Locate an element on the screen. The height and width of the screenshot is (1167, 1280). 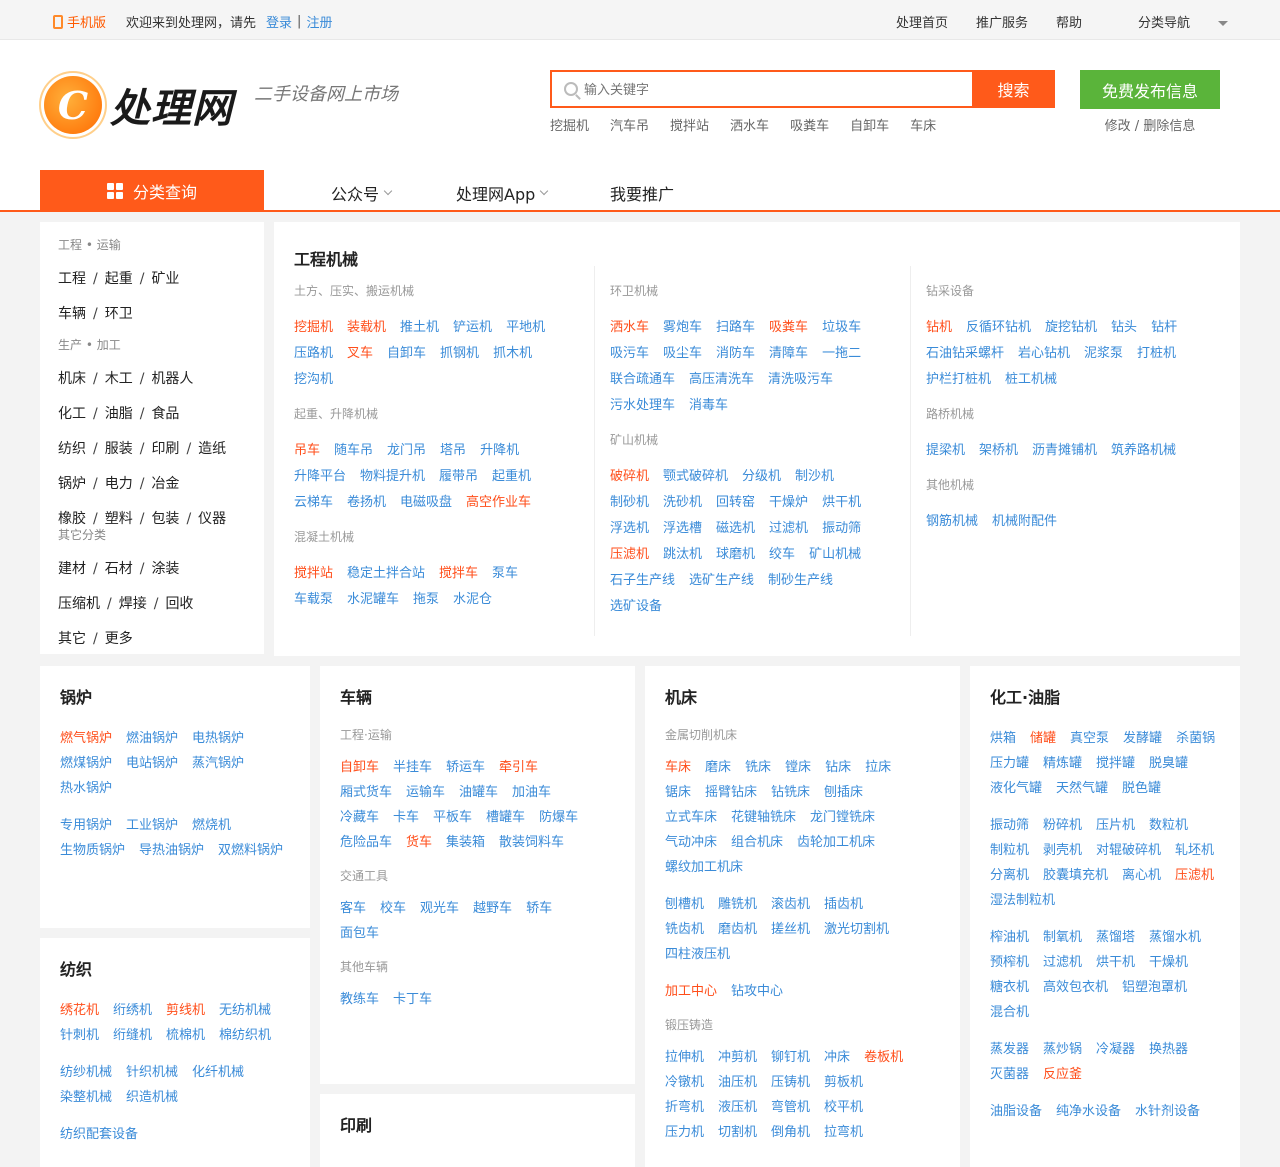
hotword: 车床 is located at coordinates (923, 124).